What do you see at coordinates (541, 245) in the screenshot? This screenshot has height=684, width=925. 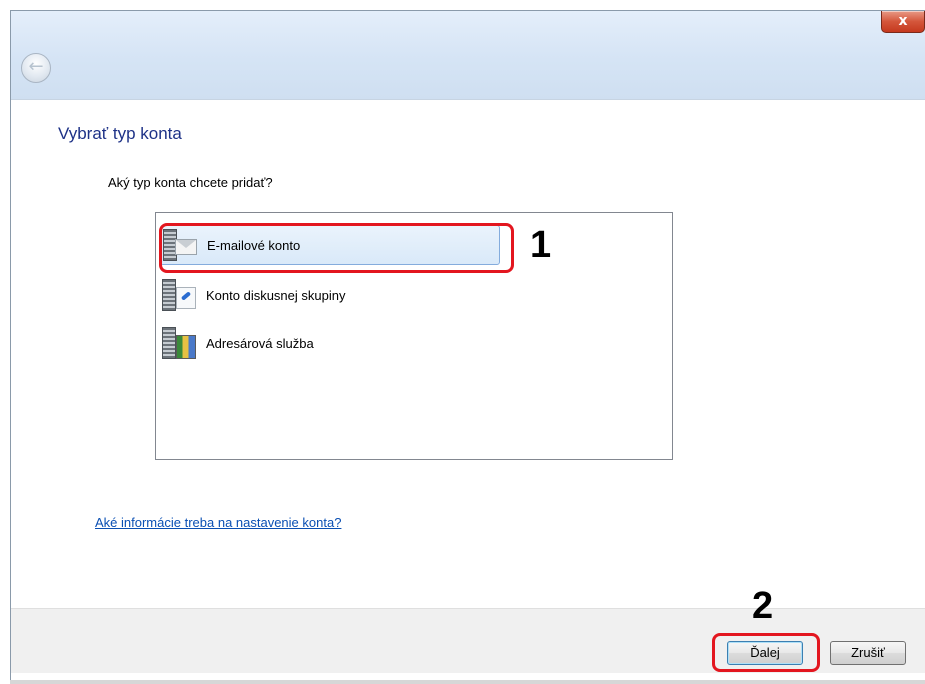 I see `step-1-marker: 1` at bounding box center [541, 245].